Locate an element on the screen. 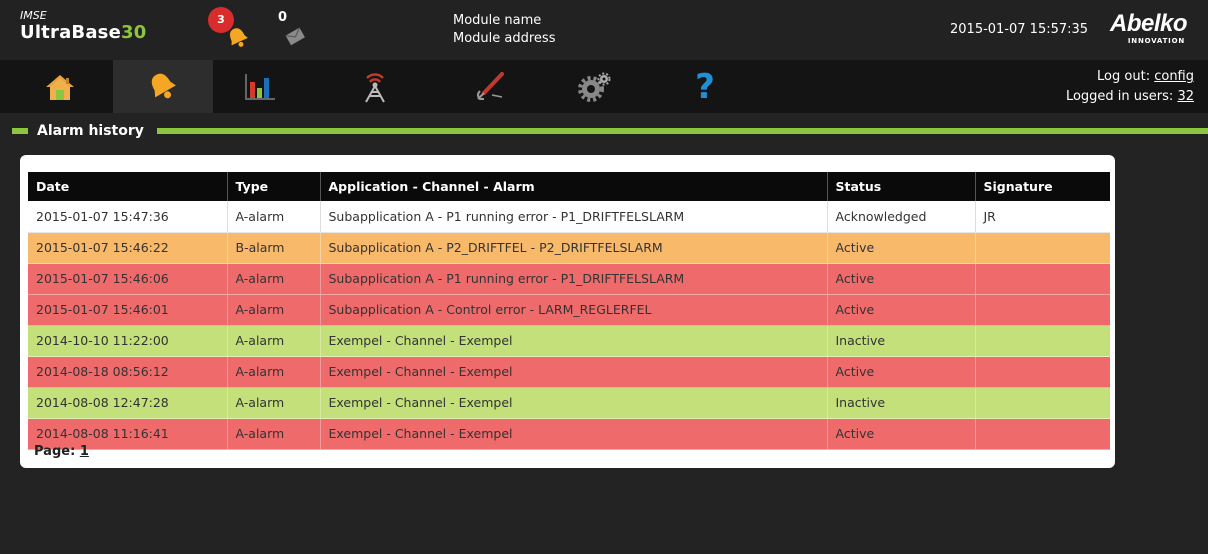 The height and width of the screenshot is (554, 1208). logout-link: config is located at coordinates (1174, 76).